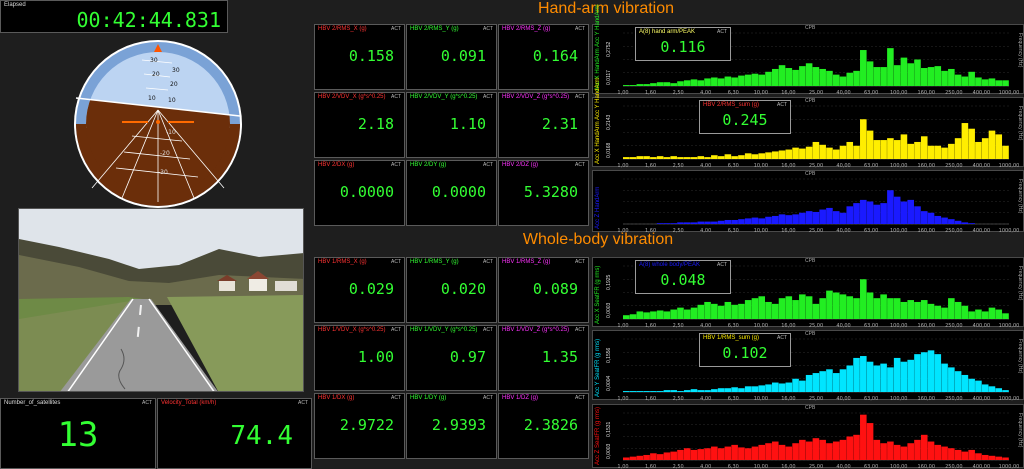  I want to click on y-limit-label: 0,1556, so click(609, 355).